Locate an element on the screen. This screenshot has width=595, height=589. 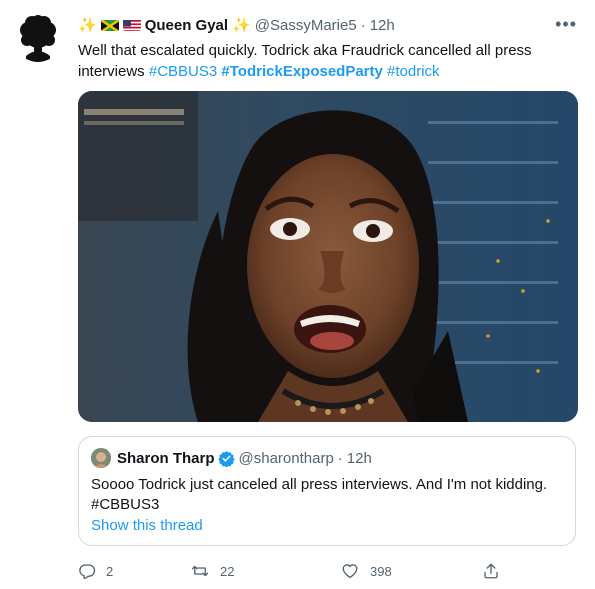
quoted-tweet-header: Sharon Tharp @sharontharp · 12h is located at coordinates (231, 458).